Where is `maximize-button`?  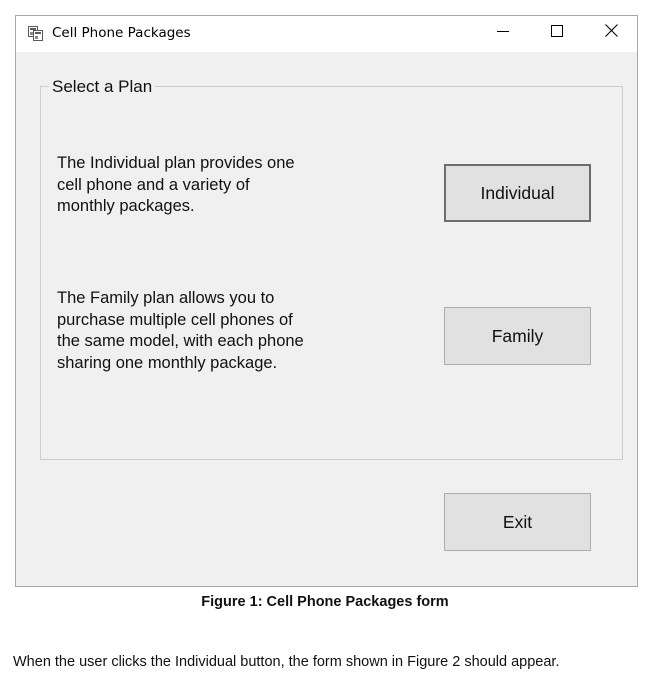 maximize-button is located at coordinates (557, 33).